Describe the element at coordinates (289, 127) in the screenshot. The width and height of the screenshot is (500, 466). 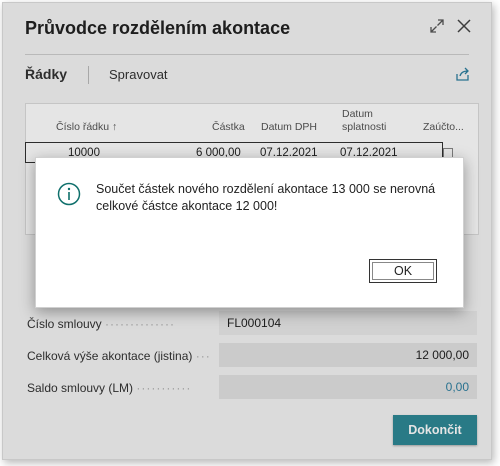
I see `col-header-vat-date: Datum DPH` at that location.